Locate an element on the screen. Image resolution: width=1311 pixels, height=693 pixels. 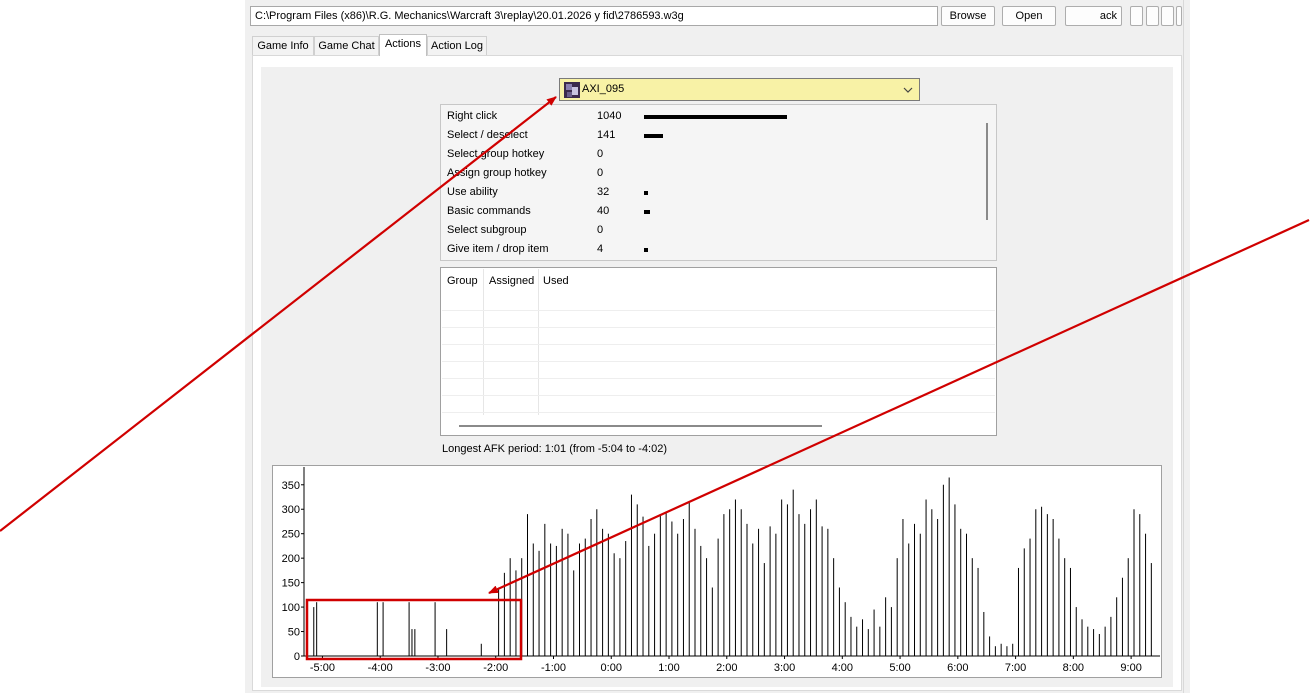
stat-row-give-drop-item: Give item / drop item 4 is located at coordinates (717, 249).